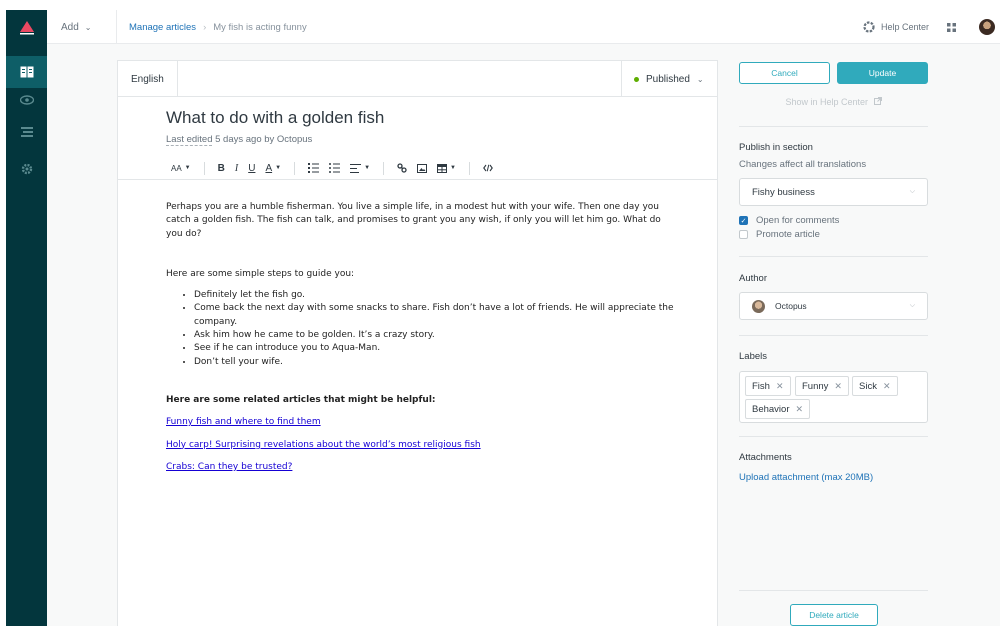 The image size is (1000, 626). What do you see at coordinates (783, 192) in the screenshot?
I see `section-select-value: Fishy business` at bounding box center [783, 192].